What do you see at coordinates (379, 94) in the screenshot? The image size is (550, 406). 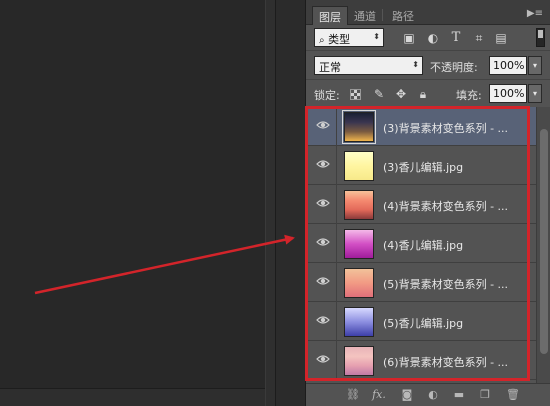 I see `lock-image-pixels-icon: ✎` at bounding box center [379, 94].